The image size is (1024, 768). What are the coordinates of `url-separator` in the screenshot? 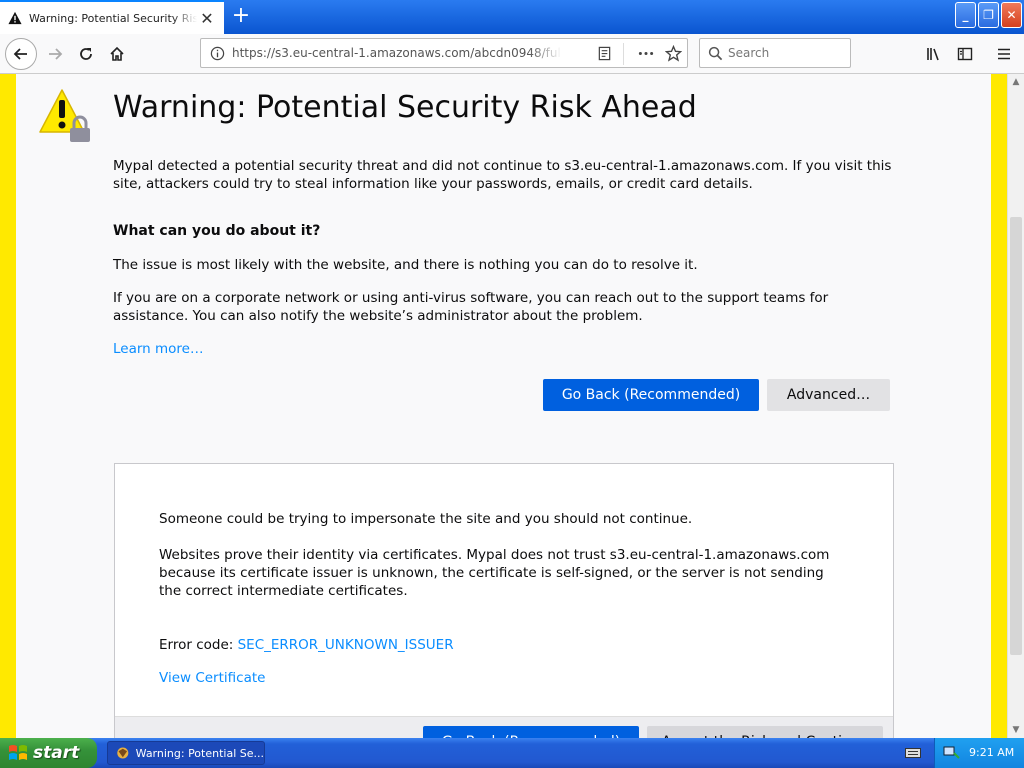 It's located at (623, 54).